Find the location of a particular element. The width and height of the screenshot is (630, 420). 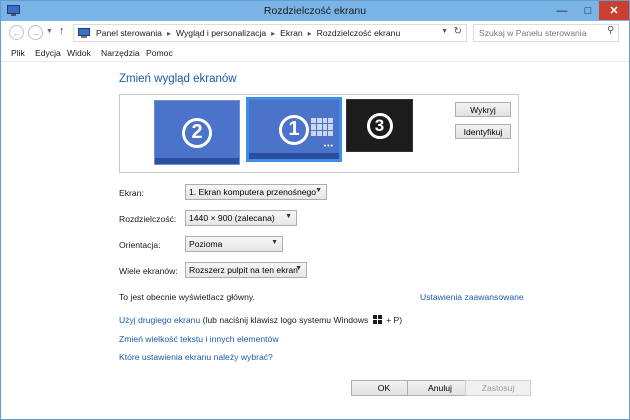

more-dots-icon: ••• is located at coordinates (328, 146).